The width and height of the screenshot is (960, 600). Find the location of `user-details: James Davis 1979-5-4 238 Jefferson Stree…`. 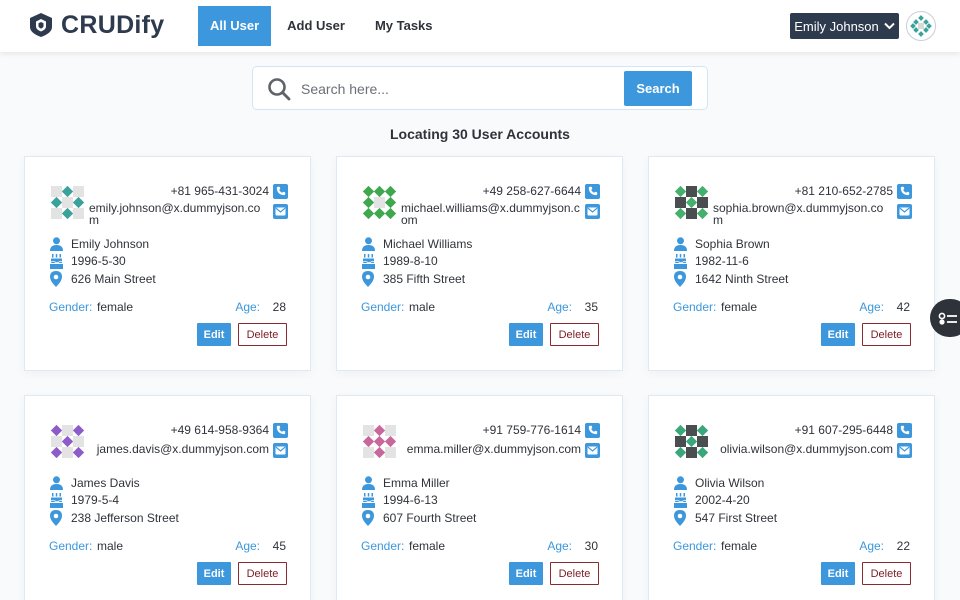

user-details: James Davis 1979-5-4 238 Jefferson Stree… is located at coordinates (114, 500).